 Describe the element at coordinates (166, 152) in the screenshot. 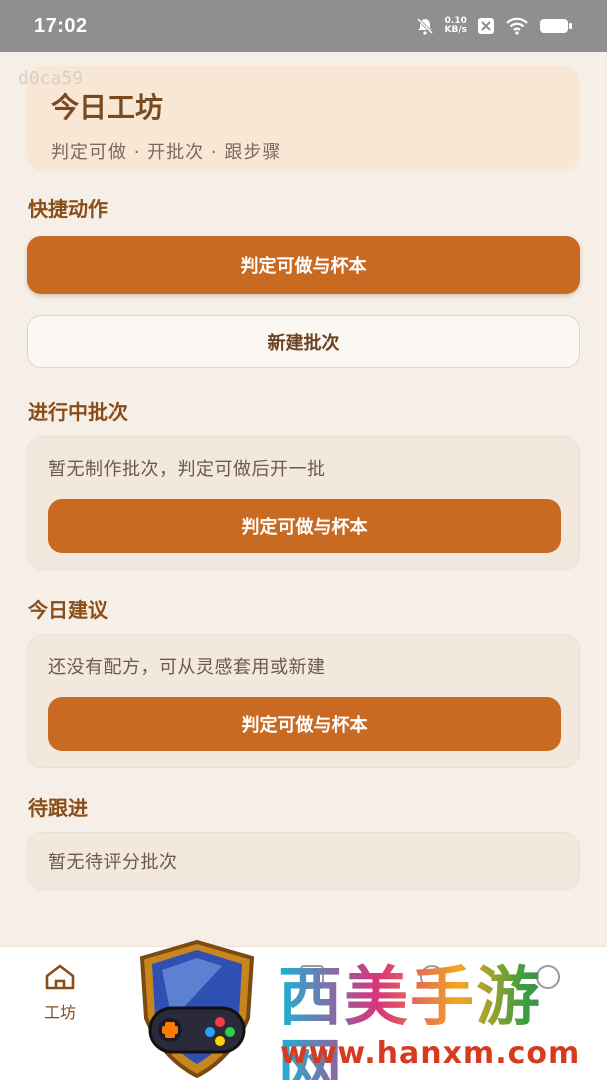

I see `page-subtitle: 判定可做 · 开批次 · 跟步骤` at that location.